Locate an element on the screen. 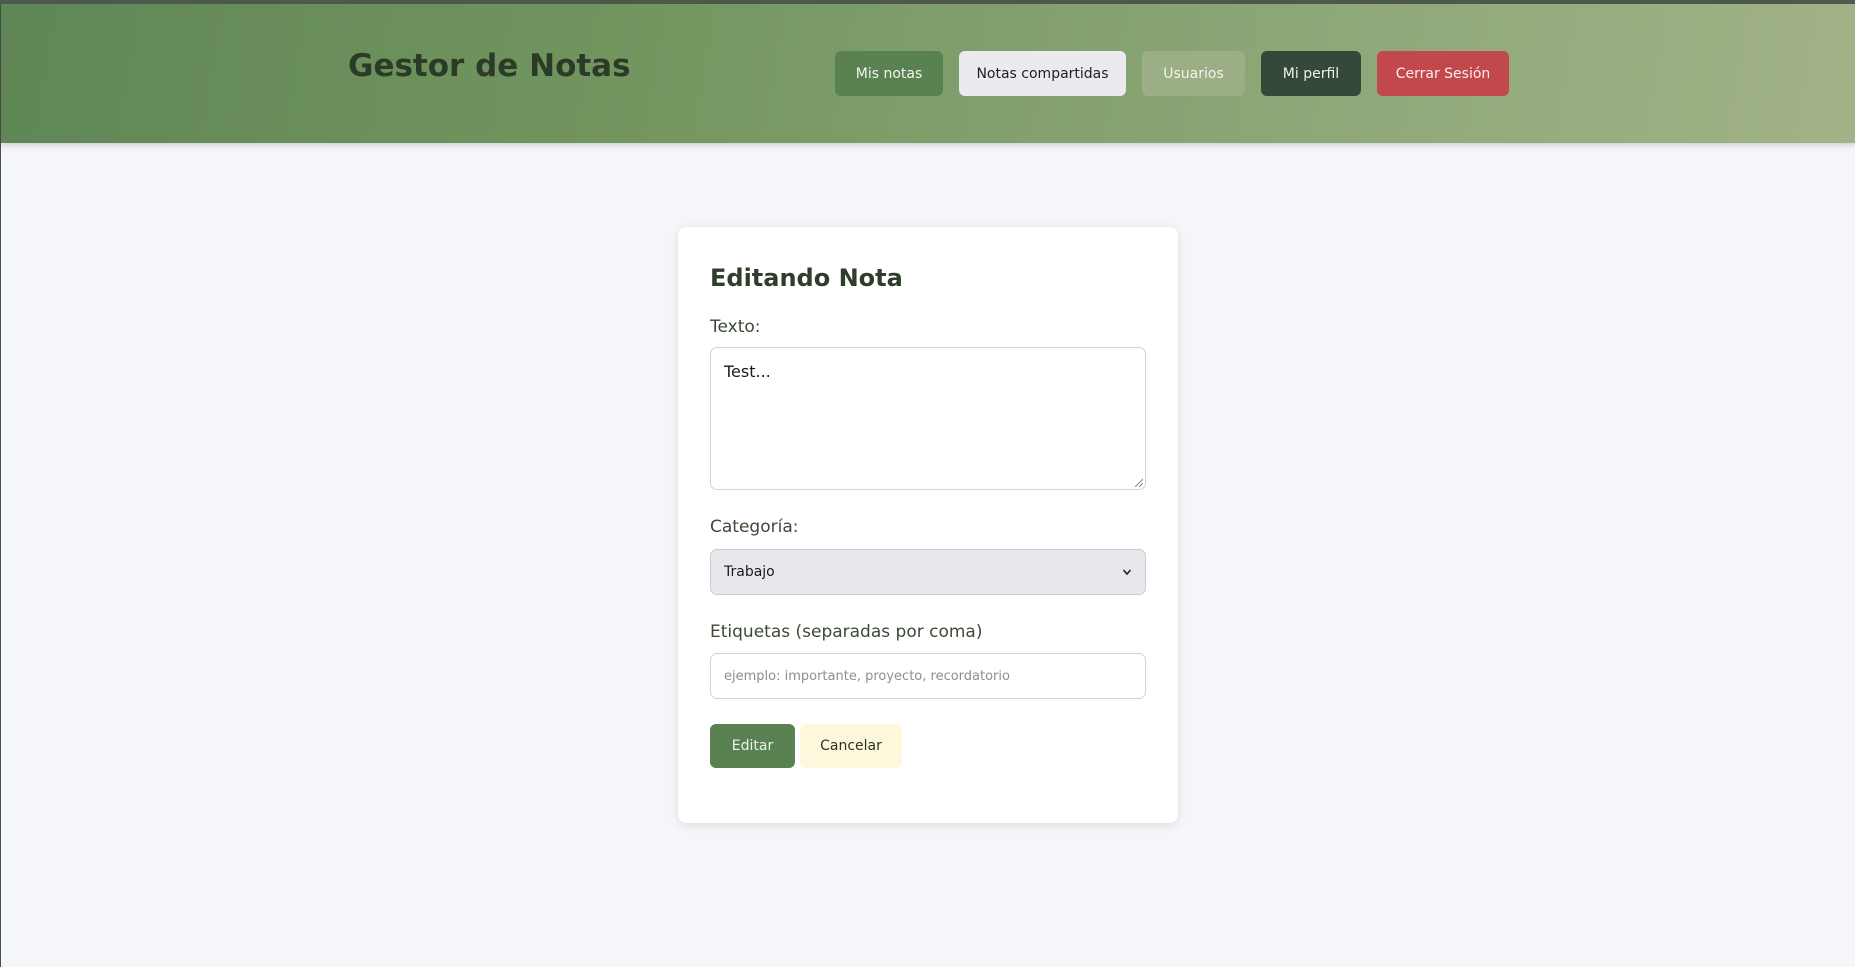 The width and height of the screenshot is (1855, 967). texto-label: Texto: is located at coordinates (735, 327).